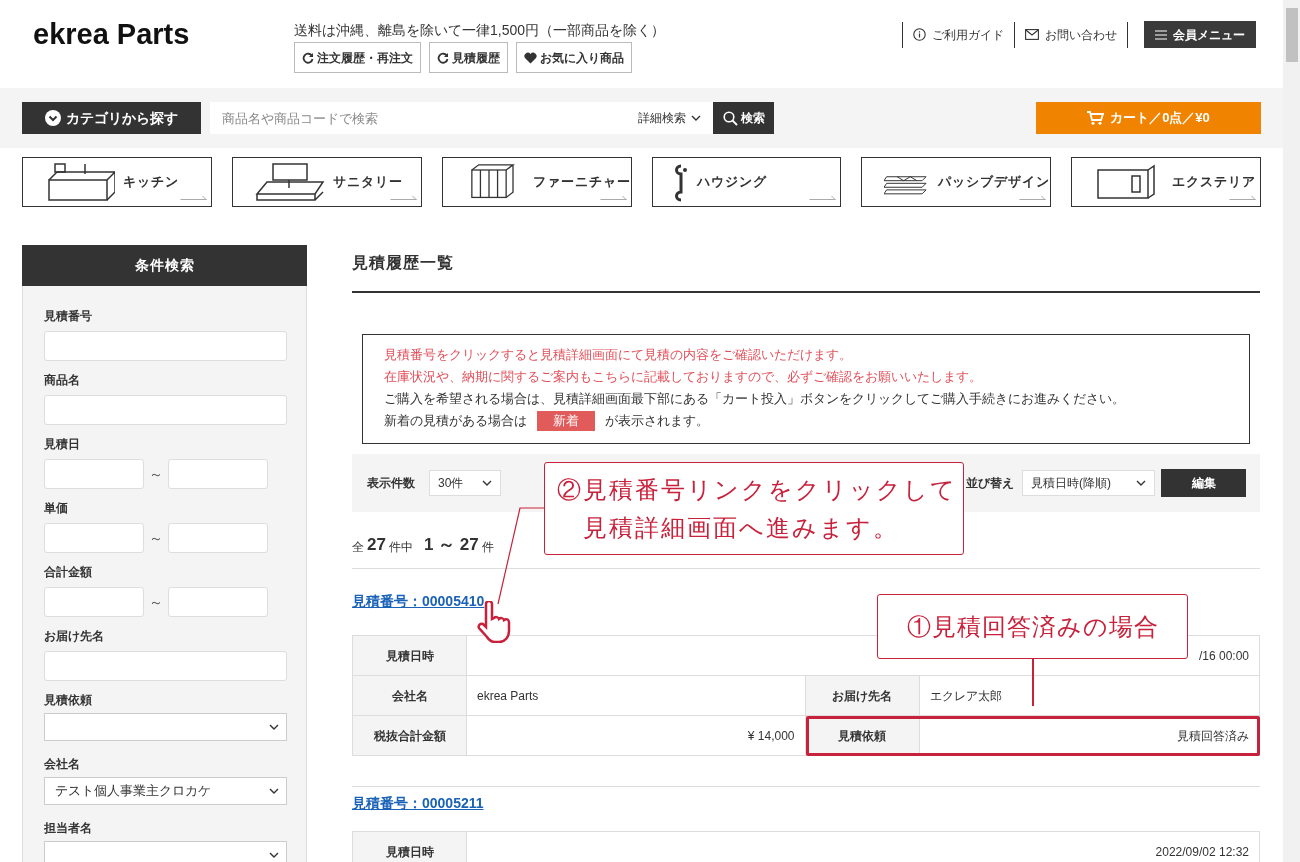 The width and height of the screenshot is (1300, 862). I want to click on count-text: 27, so click(376, 545).